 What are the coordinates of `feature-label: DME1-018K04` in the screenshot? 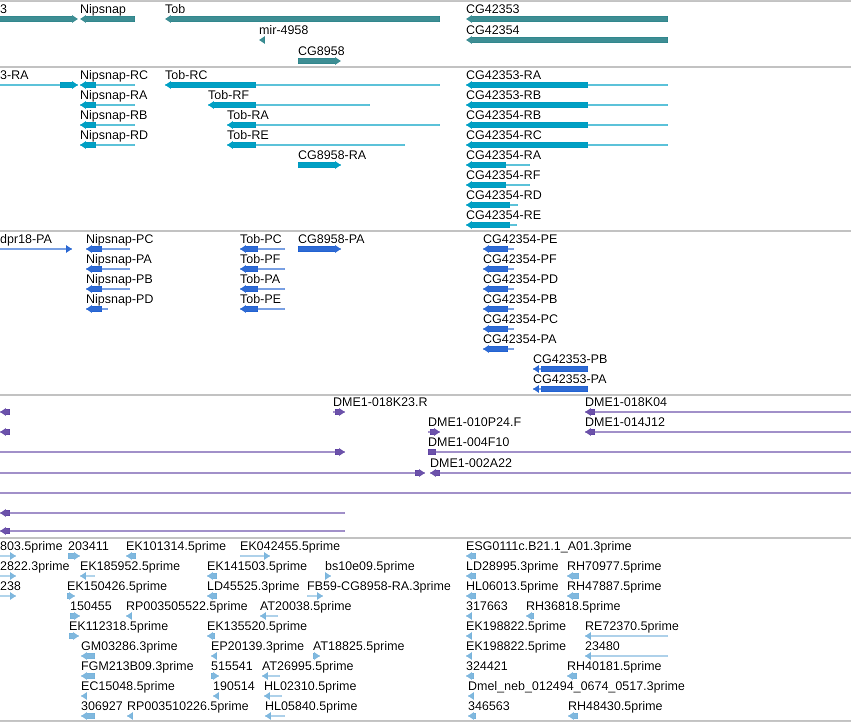 It's located at (626, 402).